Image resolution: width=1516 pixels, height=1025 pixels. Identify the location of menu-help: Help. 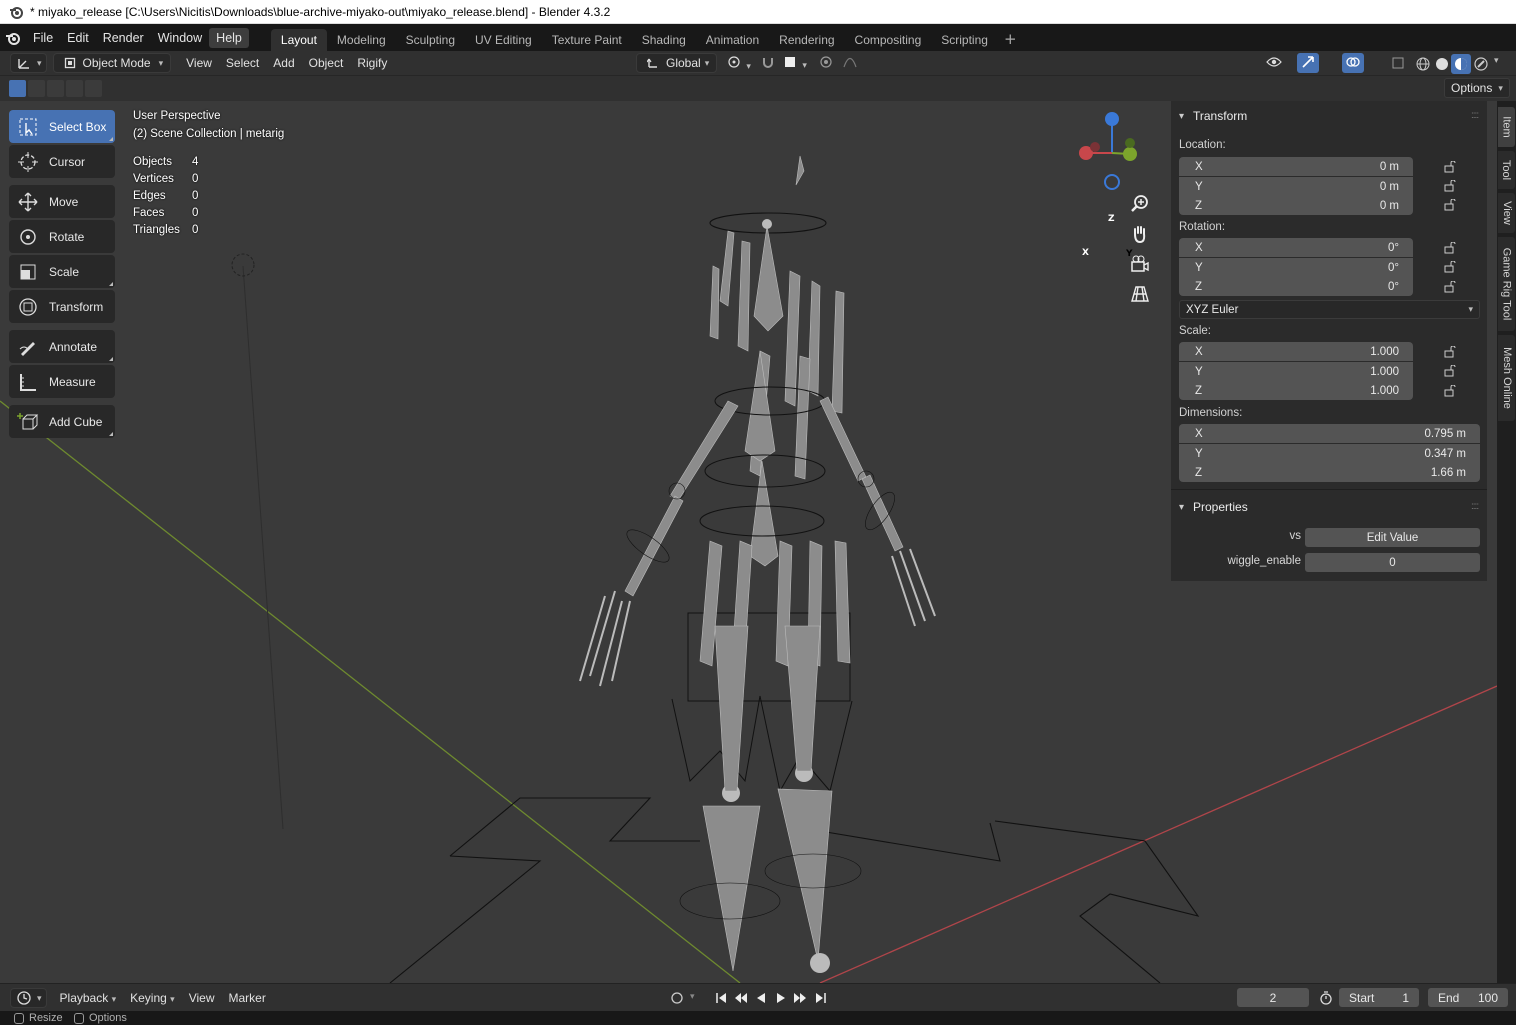
(229, 37).